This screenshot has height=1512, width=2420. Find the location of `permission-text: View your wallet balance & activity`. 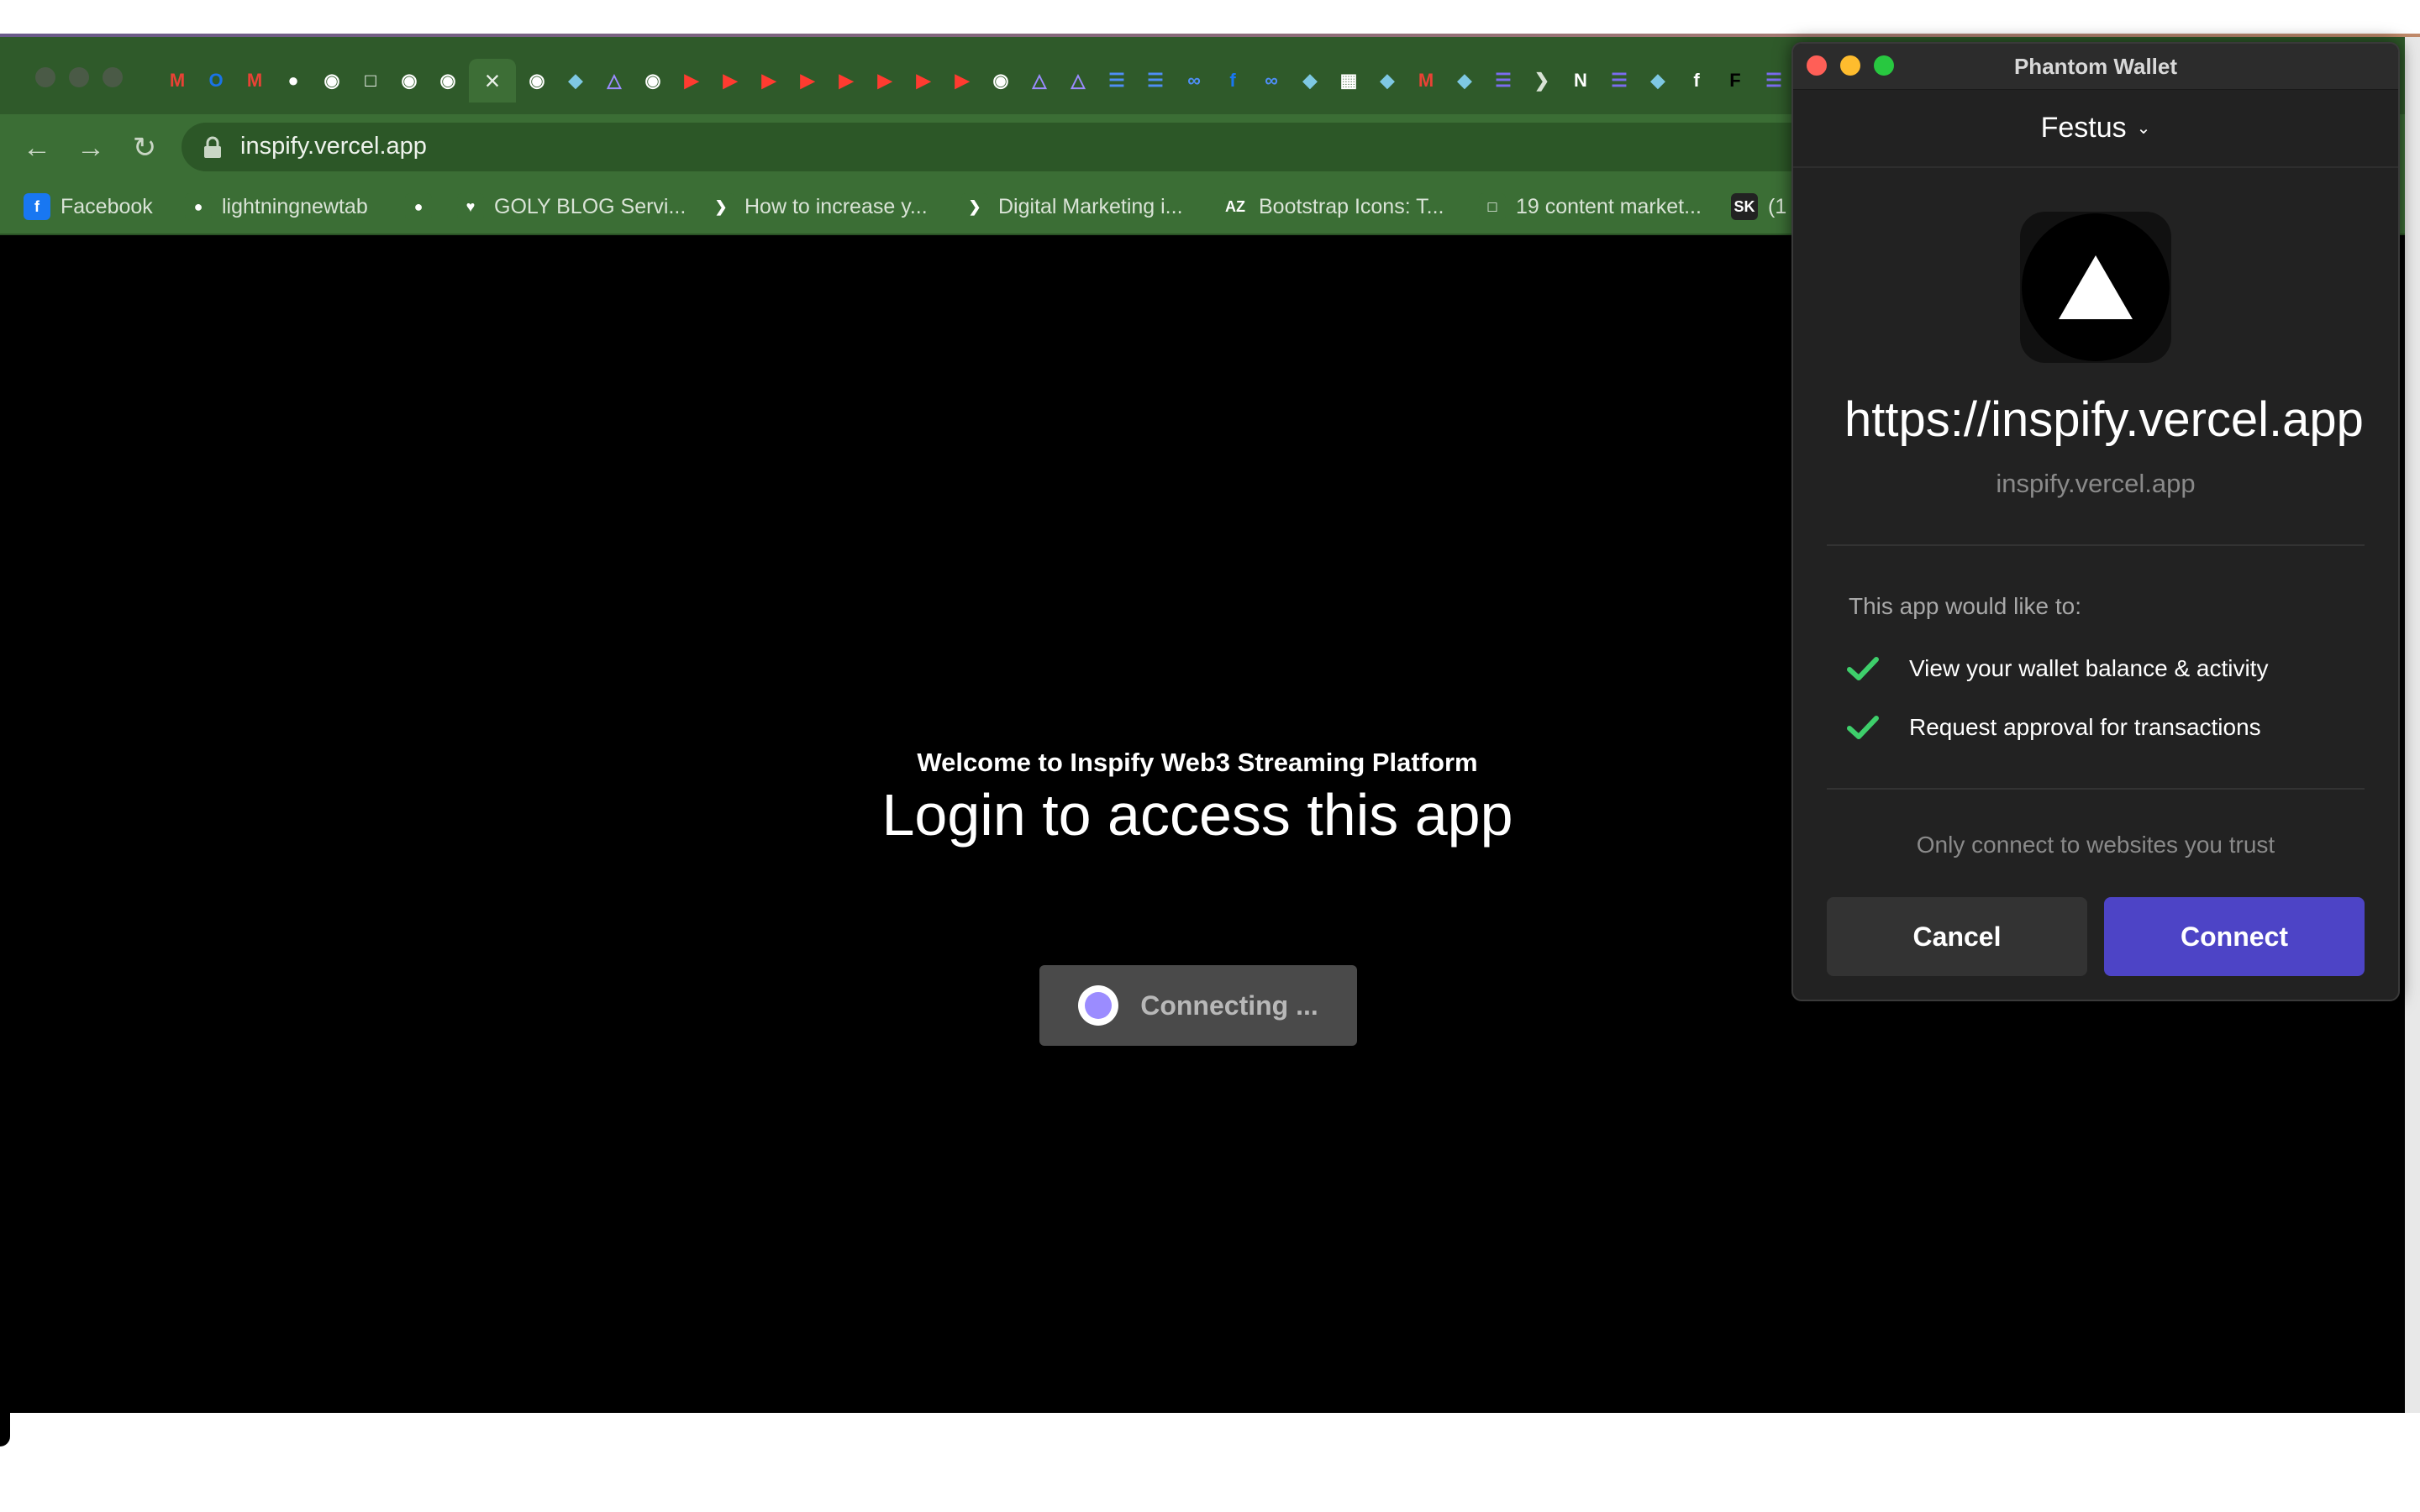

permission-text: View your wallet balance & activity is located at coordinates (2089, 668).